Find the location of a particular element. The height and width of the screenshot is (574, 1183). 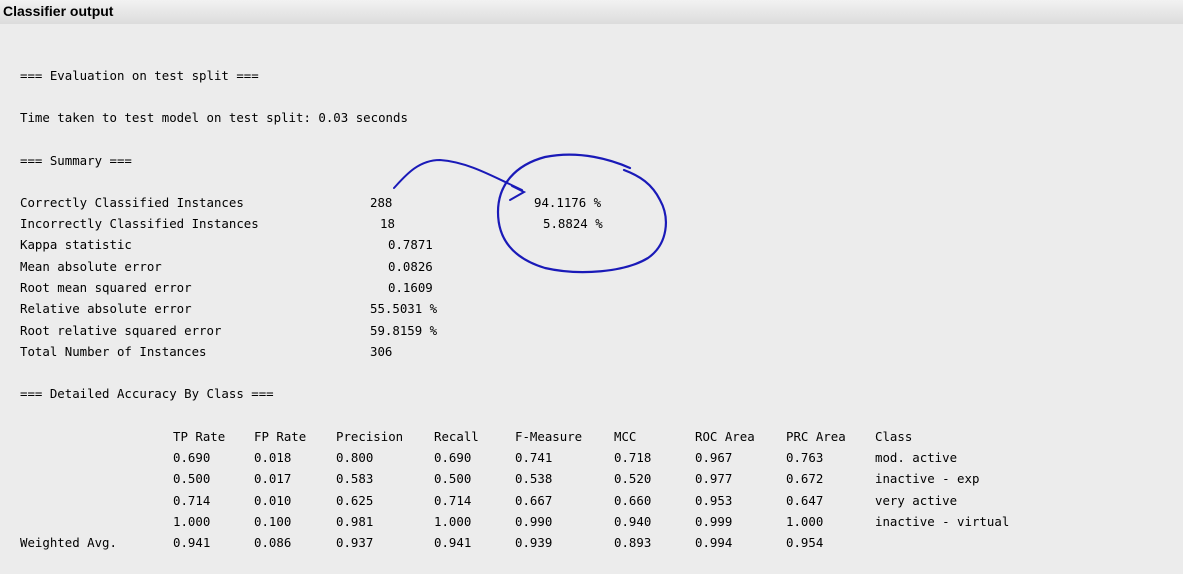

table-cell-class: very active is located at coordinates (916, 500).